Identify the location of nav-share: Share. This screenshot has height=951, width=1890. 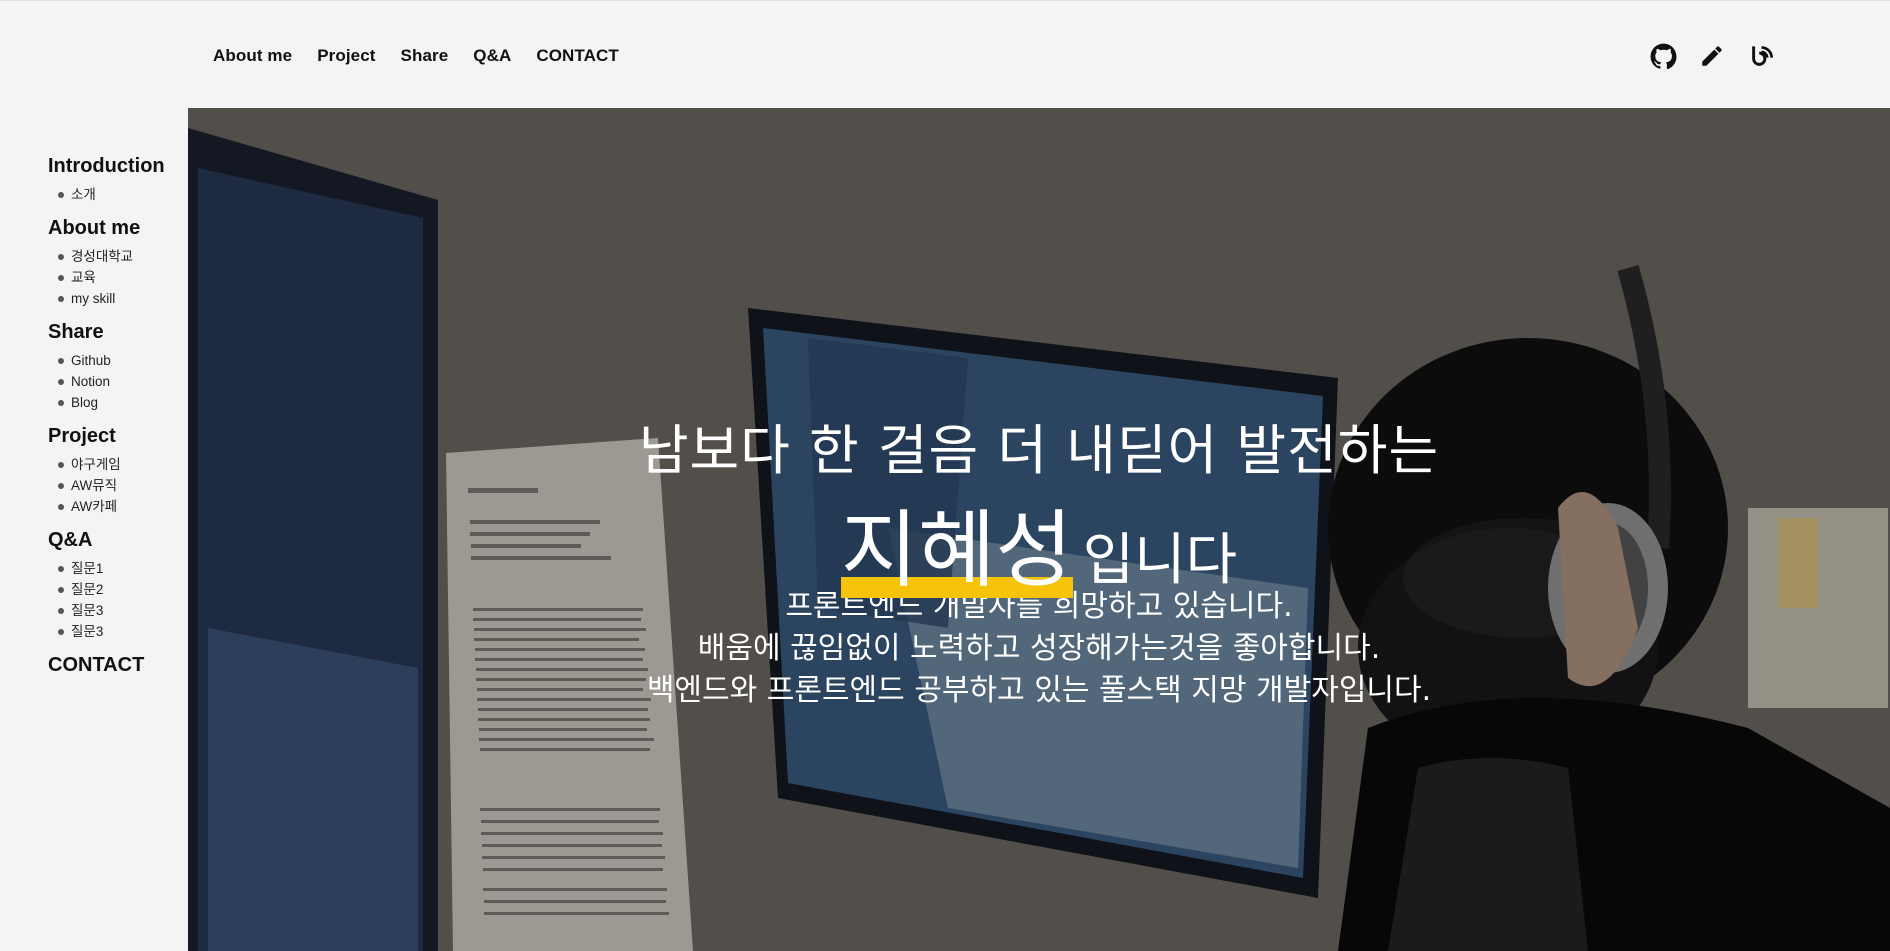
(425, 56).